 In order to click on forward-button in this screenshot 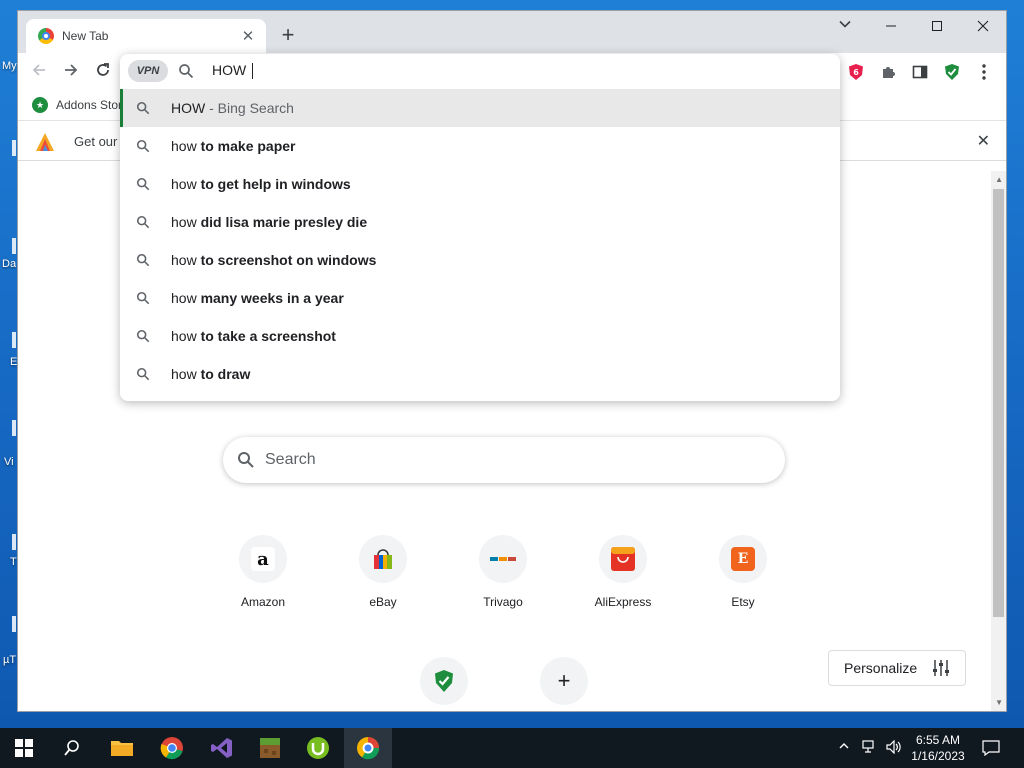, I will do `click(71, 72)`.